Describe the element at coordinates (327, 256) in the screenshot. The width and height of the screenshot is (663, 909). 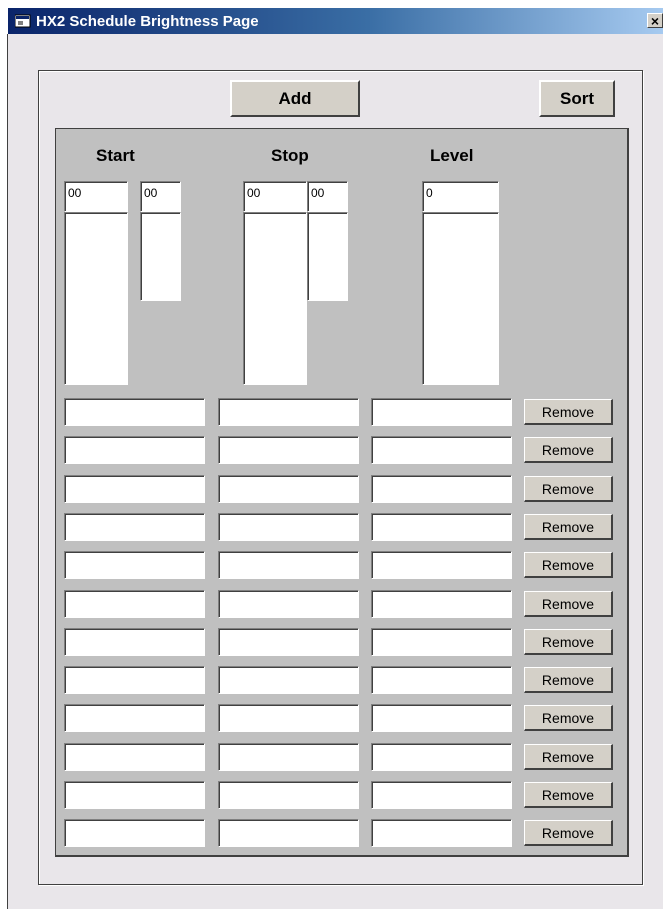
I see `stop-minute-list` at that location.